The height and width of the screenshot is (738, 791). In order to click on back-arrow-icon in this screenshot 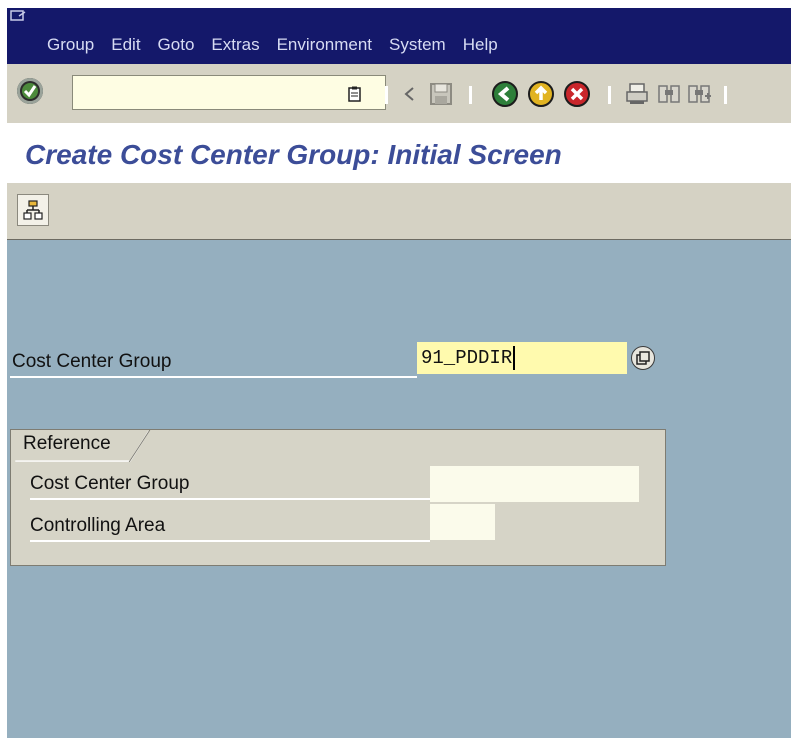, I will do `click(409, 94)`.